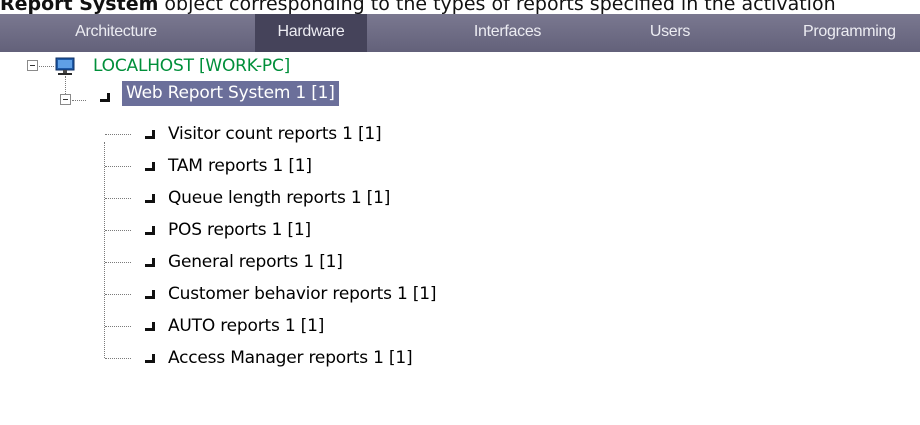  Describe the element at coordinates (275, 134) in the screenshot. I see `tree-node-label: Visitor count reports 1 [1]` at that location.